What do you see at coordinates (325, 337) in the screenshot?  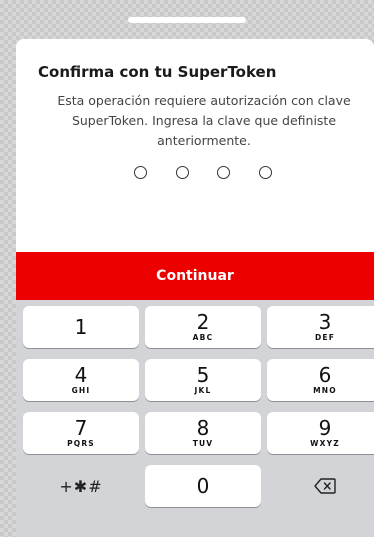 I see `key-letters: DEF` at bounding box center [325, 337].